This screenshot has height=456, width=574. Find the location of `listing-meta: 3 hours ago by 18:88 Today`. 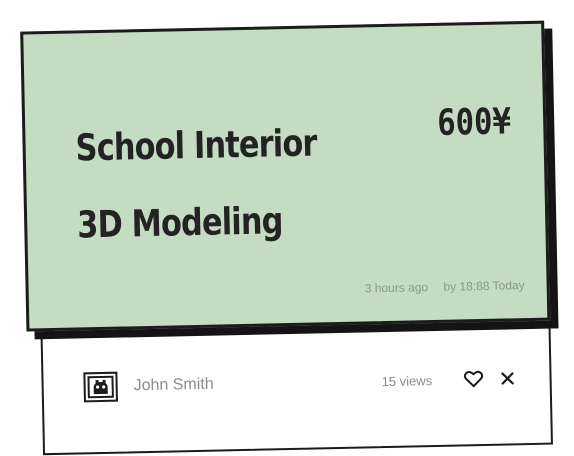

listing-meta: 3 hours ago by 18:88 Today is located at coordinates (445, 286).